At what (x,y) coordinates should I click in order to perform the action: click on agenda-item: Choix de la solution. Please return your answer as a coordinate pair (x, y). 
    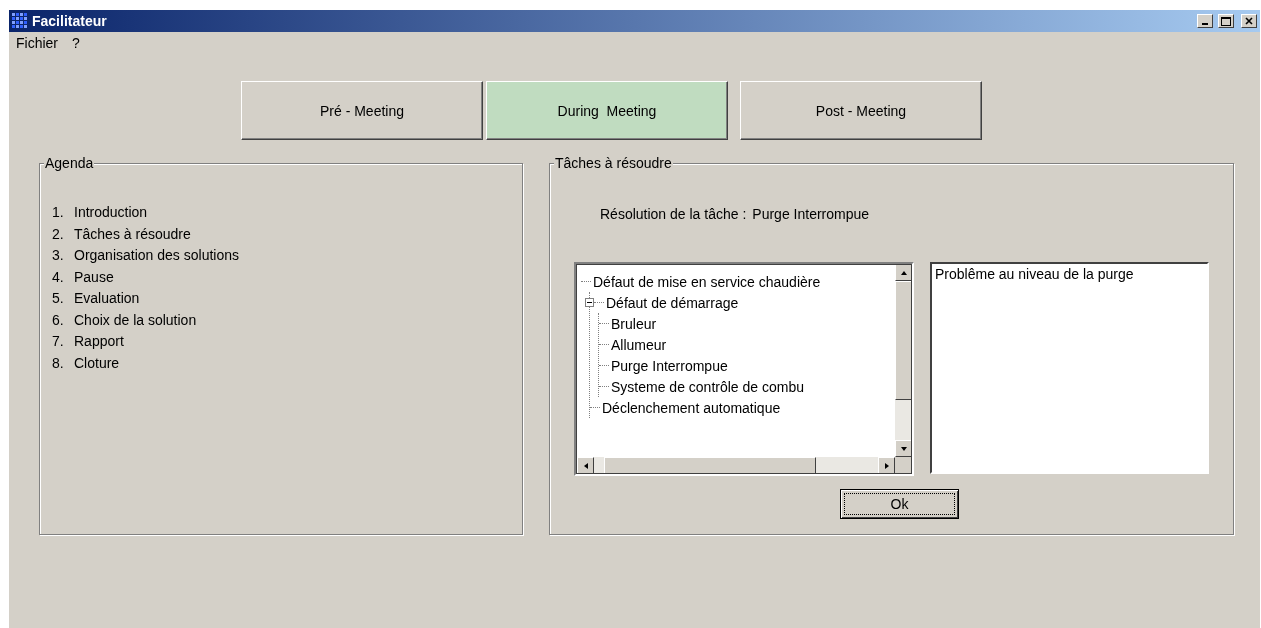
    Looking at the image, I should click on (135, 319).